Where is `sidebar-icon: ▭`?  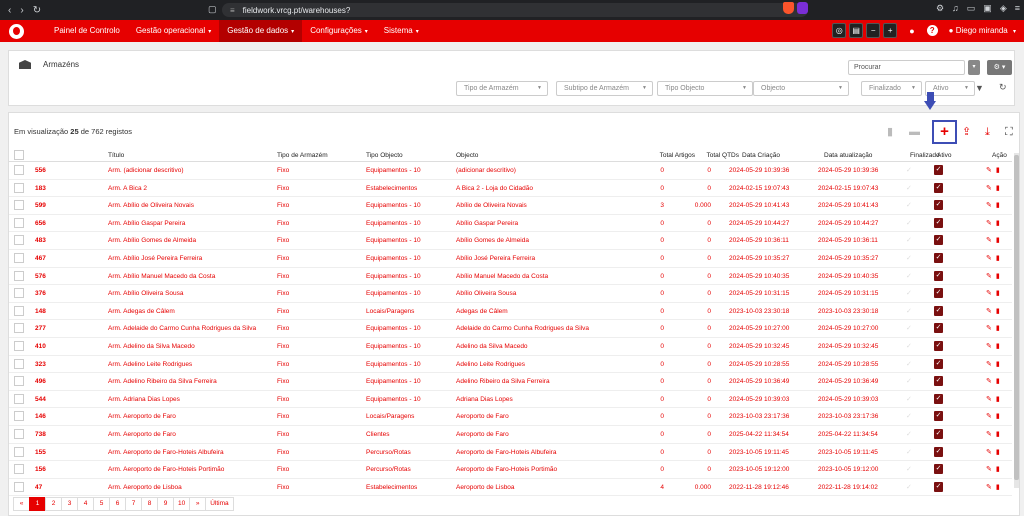 sidebar-icon: ▭ is located at coordinates (971, 8).